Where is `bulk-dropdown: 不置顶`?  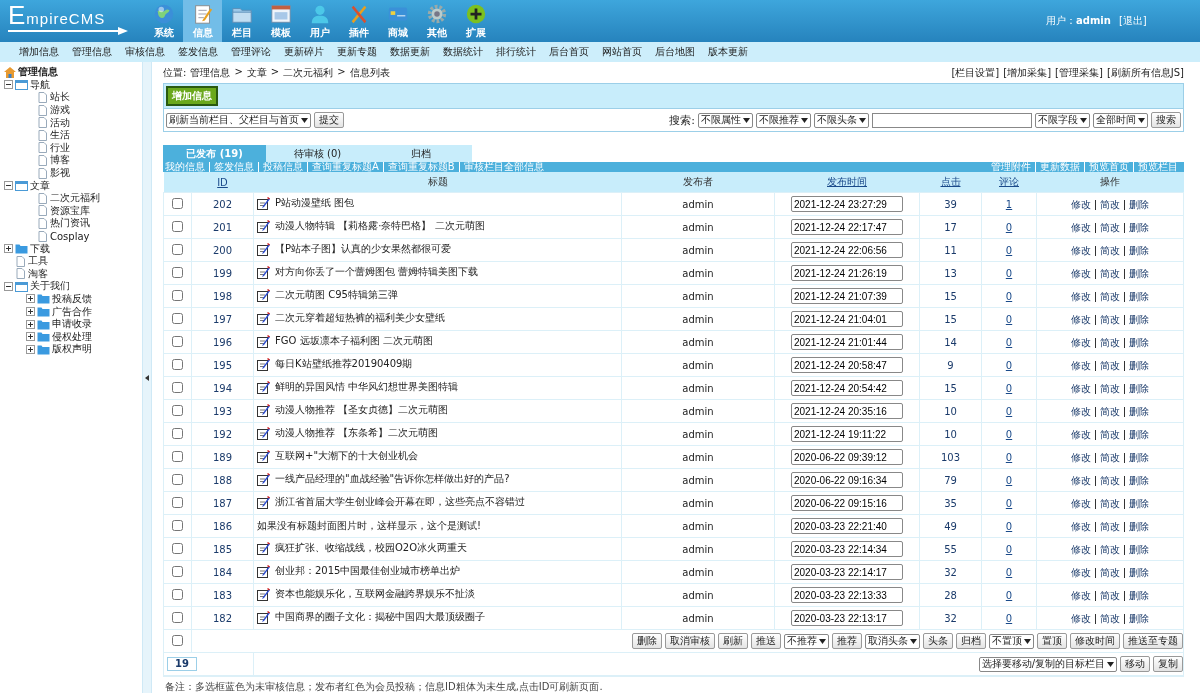 bulk-dropdown: 不置顶 is located at coordinates (1011, 641).